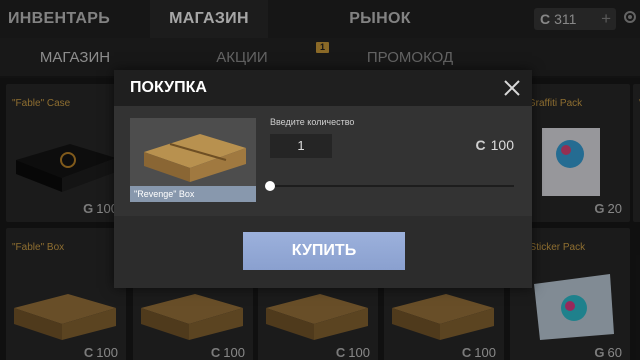  I want to click on dialog-footer: КУПИТЬ, so click(323, 252).